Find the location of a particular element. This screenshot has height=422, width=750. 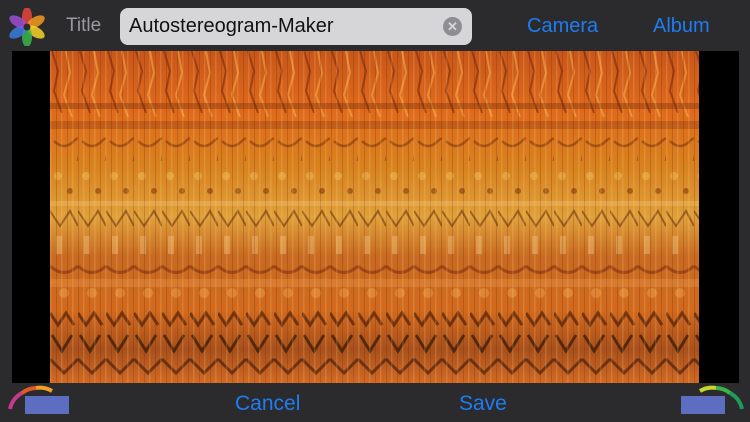

clear-circle-icon: ✕ is located at coordinates (452, 26).